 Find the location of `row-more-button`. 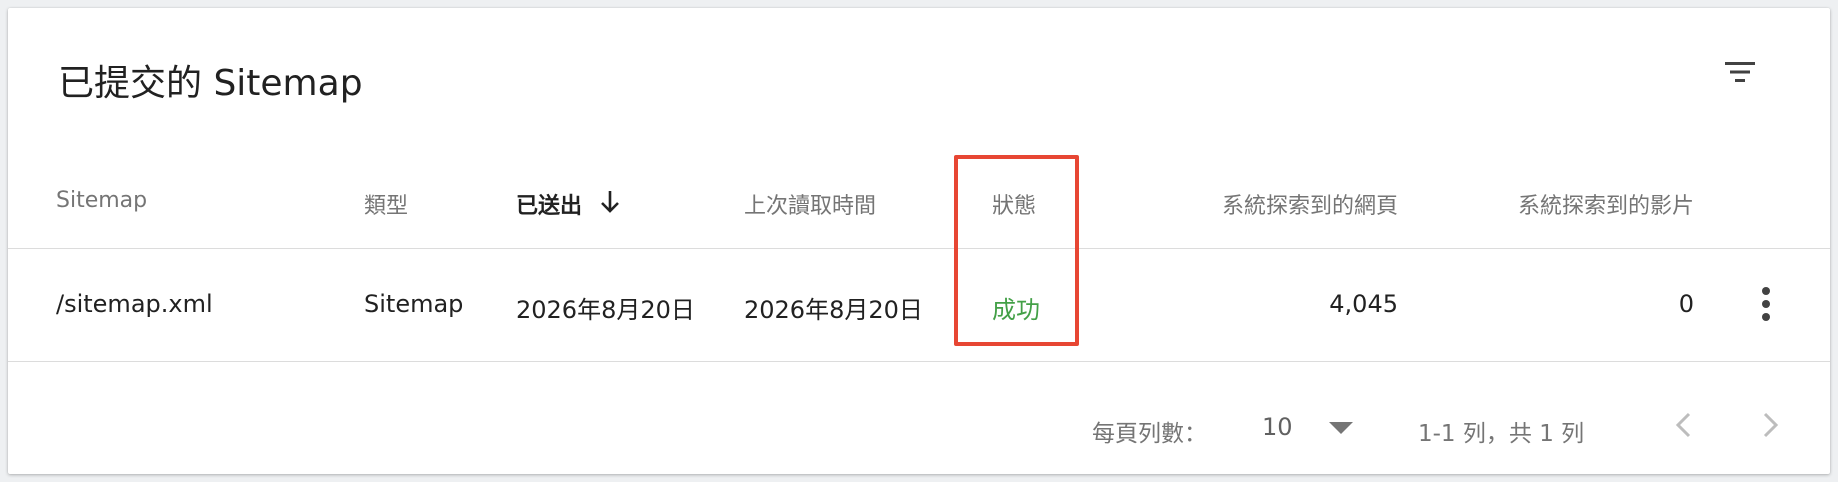

row-more-button is located at coordinates (1766, 305).